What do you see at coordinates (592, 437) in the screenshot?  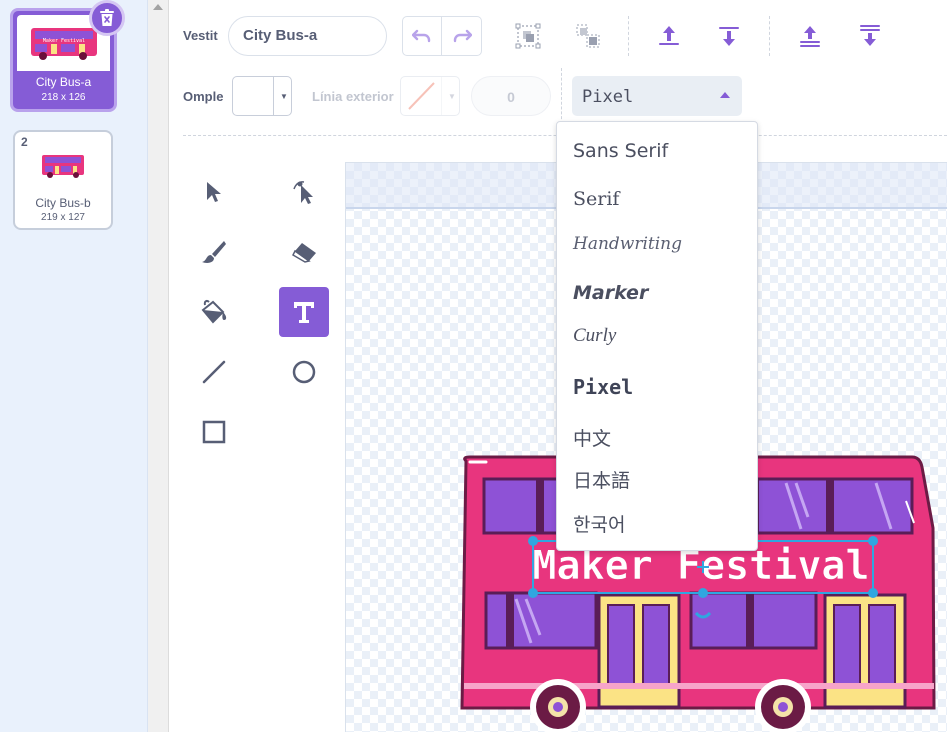 I see `font-option-chinese: 中文` at bounding box center [592, 437].